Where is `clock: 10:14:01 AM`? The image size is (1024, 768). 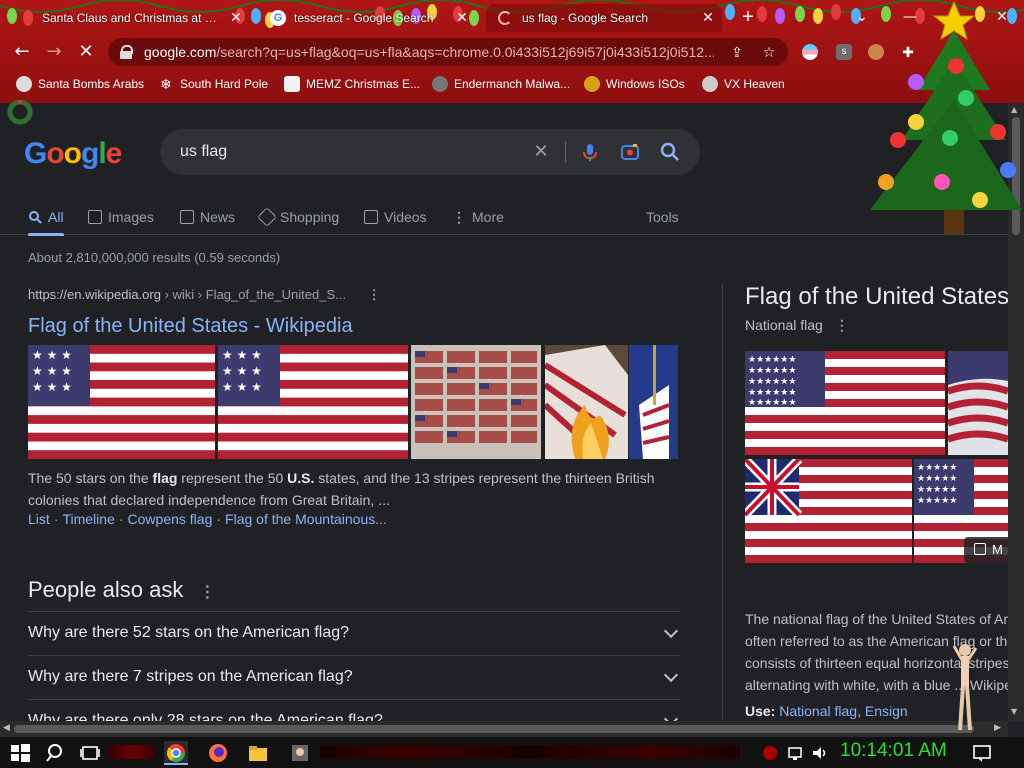
clock: 10:14:01 AM is located at coordinates (893, 751).